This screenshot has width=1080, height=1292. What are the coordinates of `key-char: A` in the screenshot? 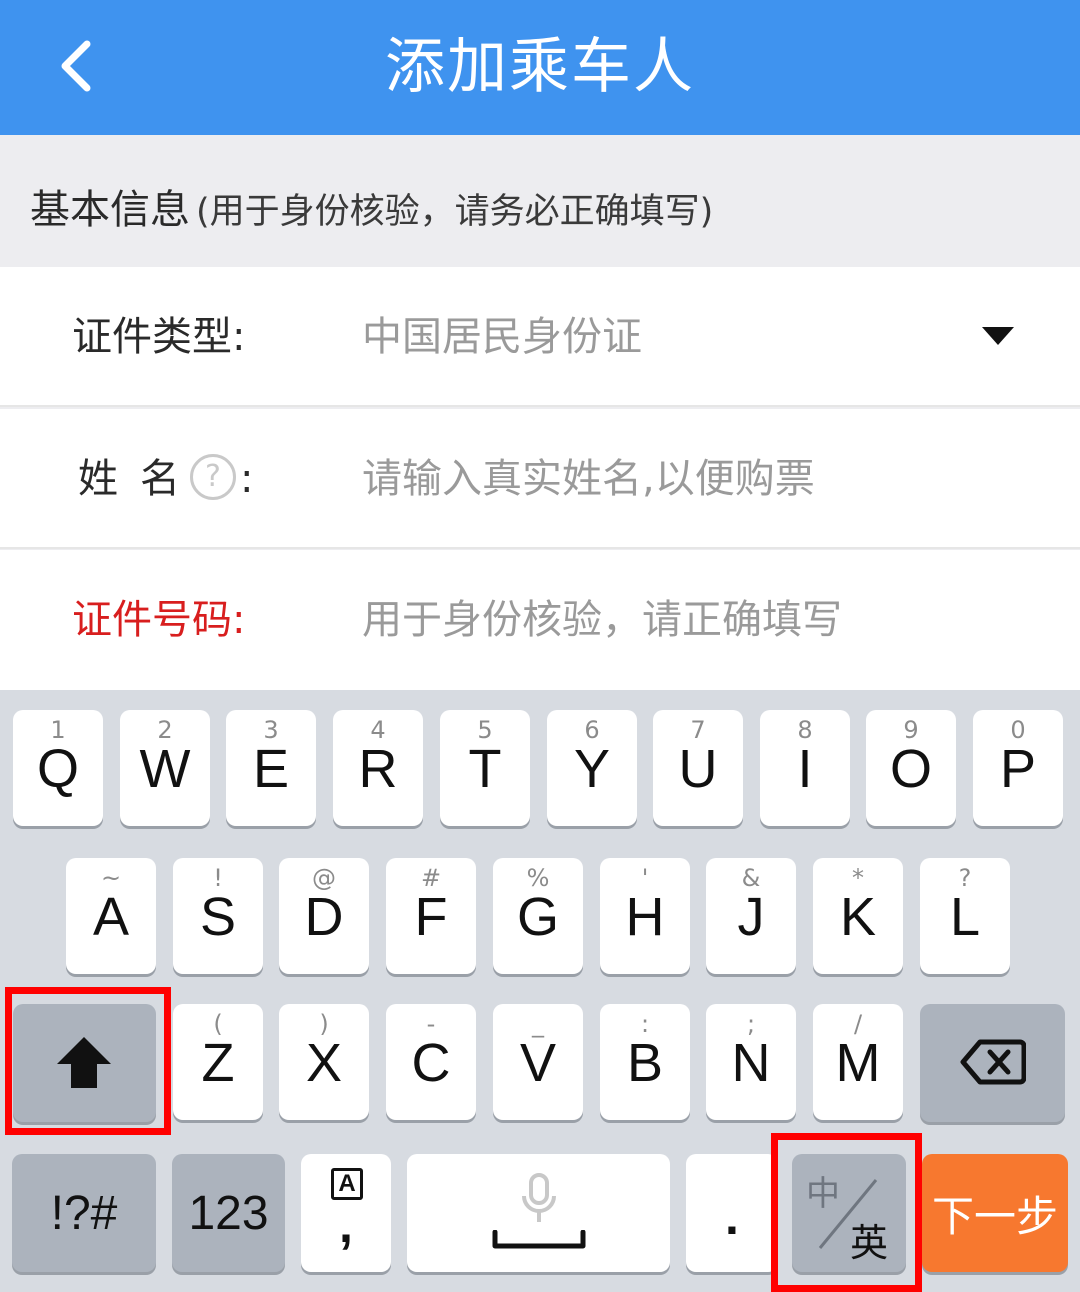 It's located at (111, 917).